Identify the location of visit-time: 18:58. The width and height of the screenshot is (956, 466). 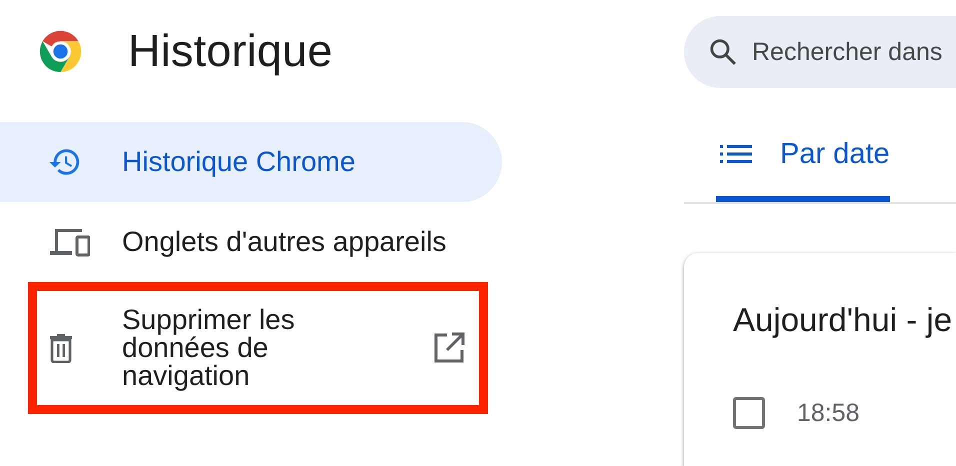
(828, 413).